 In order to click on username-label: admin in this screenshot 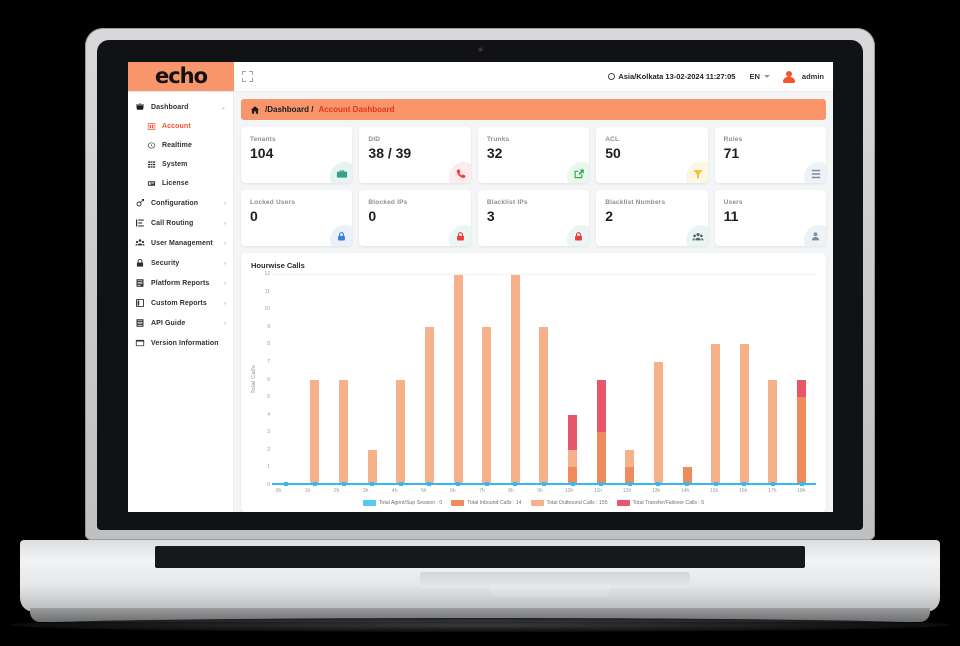, I will do `click(812, 76)`.